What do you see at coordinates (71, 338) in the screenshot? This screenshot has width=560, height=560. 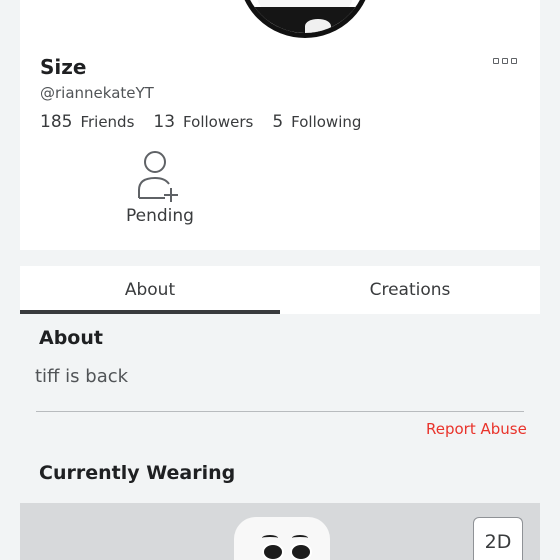 I see `about-heading: About` at bounding box center [71, 338].